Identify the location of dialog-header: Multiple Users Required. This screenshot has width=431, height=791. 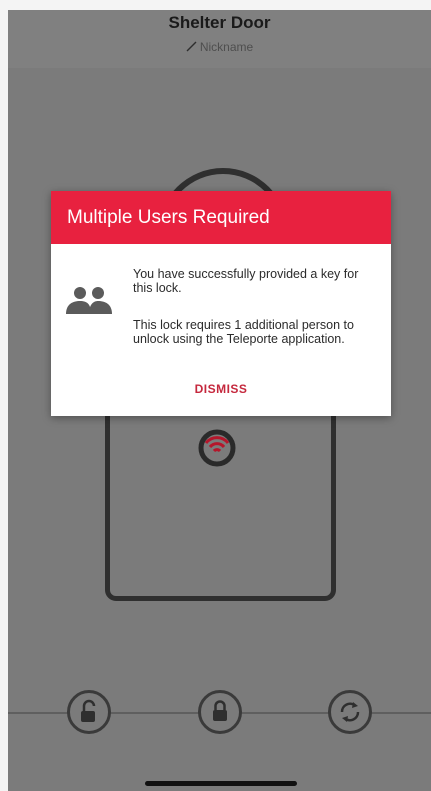
(221, 217).